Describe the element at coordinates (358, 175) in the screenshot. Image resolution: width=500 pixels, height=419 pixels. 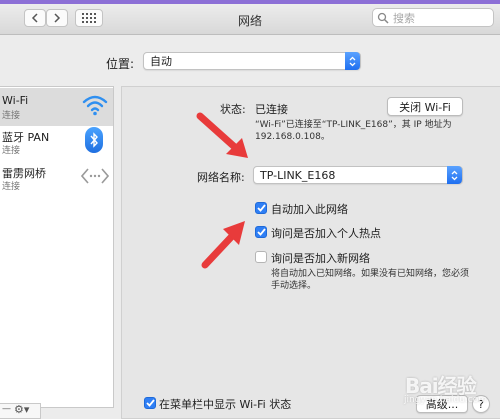
I see `network-name-select: TP-LINK_E168` at that location.